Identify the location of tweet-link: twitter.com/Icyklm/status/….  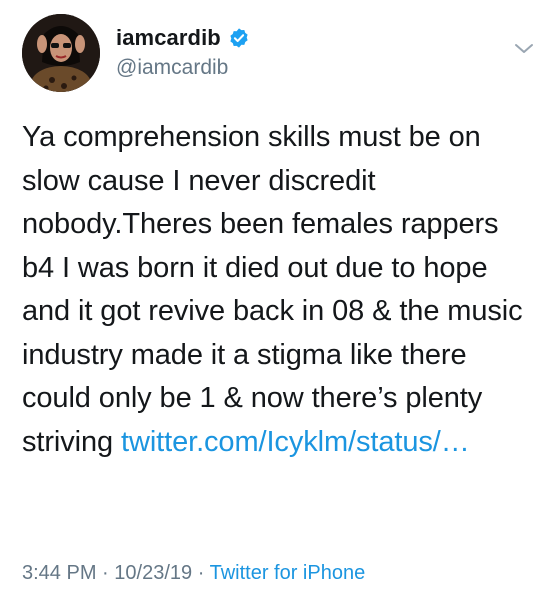
(295, 442).